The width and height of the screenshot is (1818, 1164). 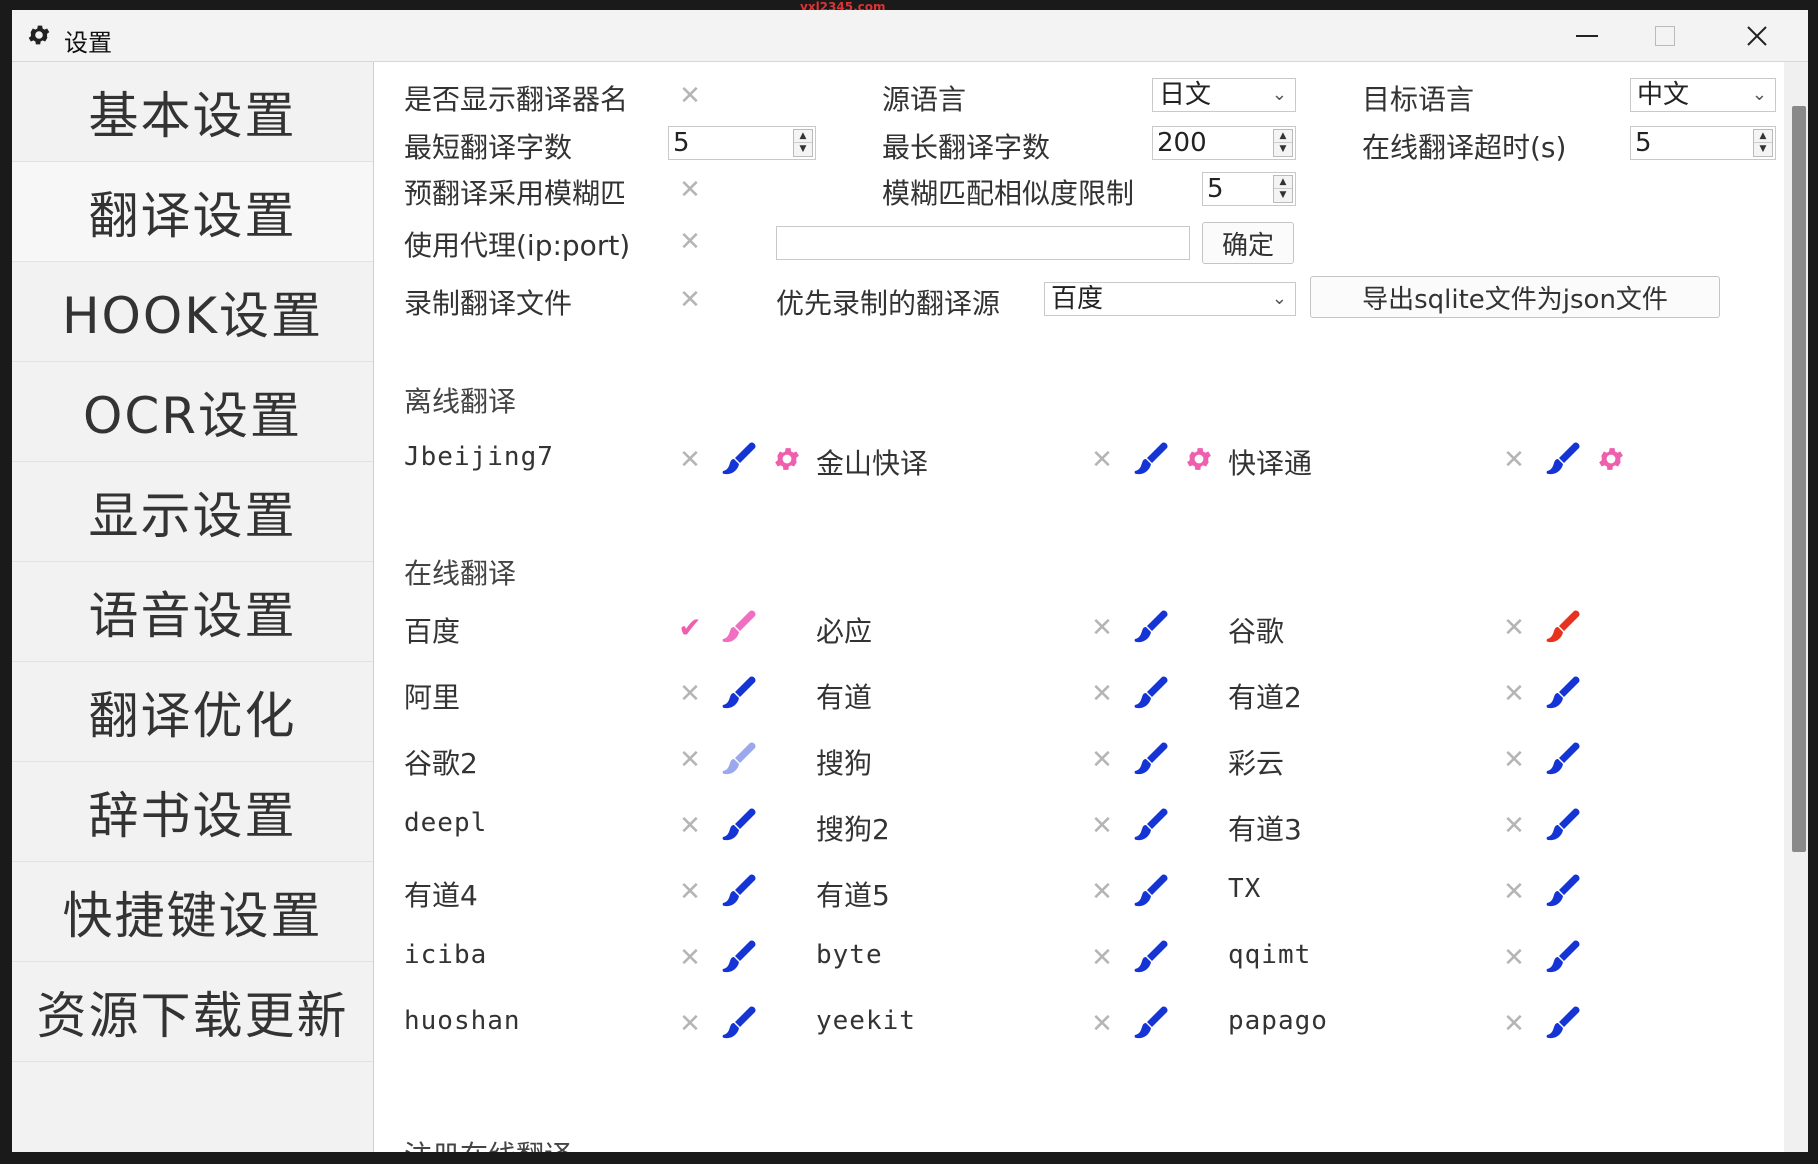 What do you see at coordinates (1643, 143) in the screenshot?
I see `timeout-value: 5` at bounding box center [1643, 143].